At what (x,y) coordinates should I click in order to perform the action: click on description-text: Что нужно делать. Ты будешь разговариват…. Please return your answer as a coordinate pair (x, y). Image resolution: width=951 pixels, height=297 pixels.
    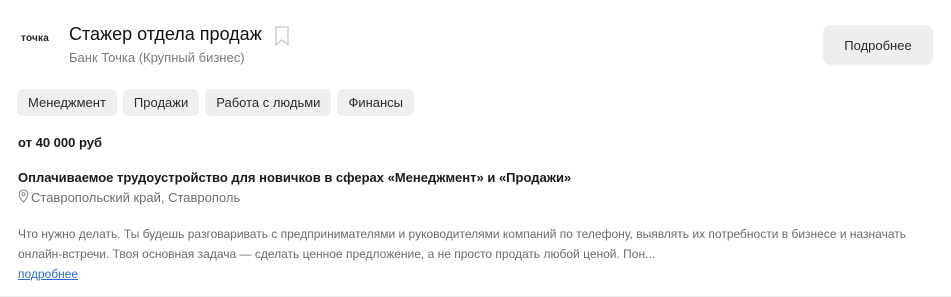
    Looking at the image, I should click on (462, 244).